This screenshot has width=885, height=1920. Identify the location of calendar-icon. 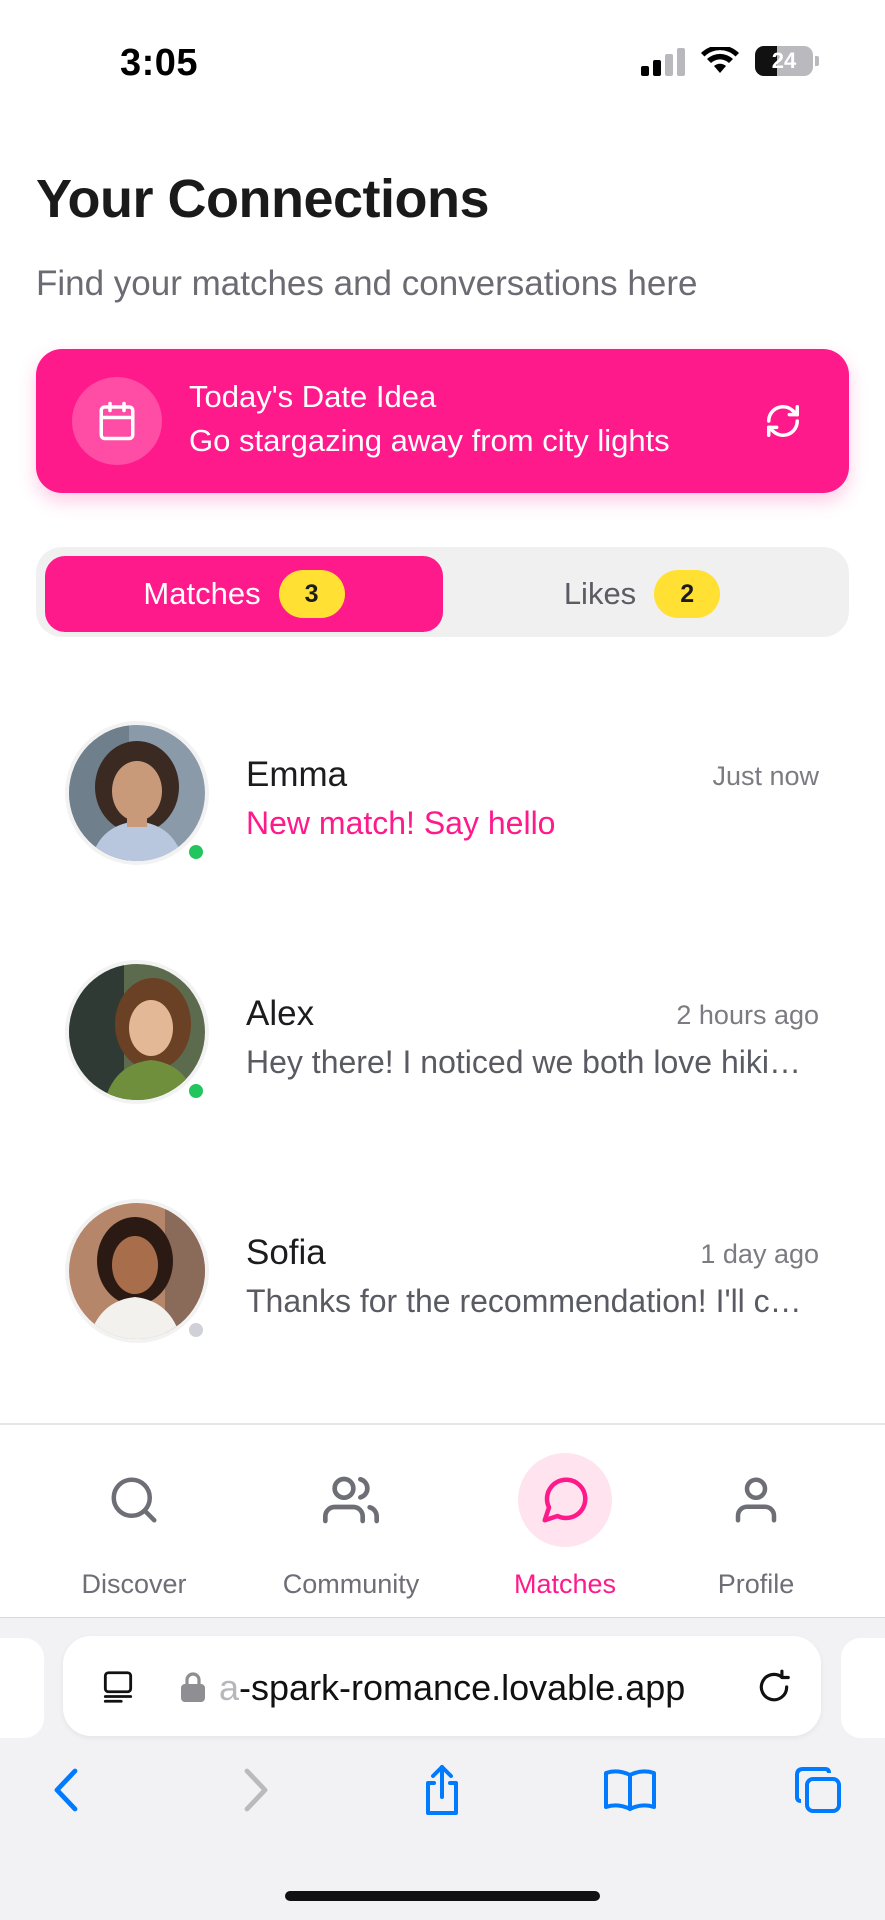
(117, 421).